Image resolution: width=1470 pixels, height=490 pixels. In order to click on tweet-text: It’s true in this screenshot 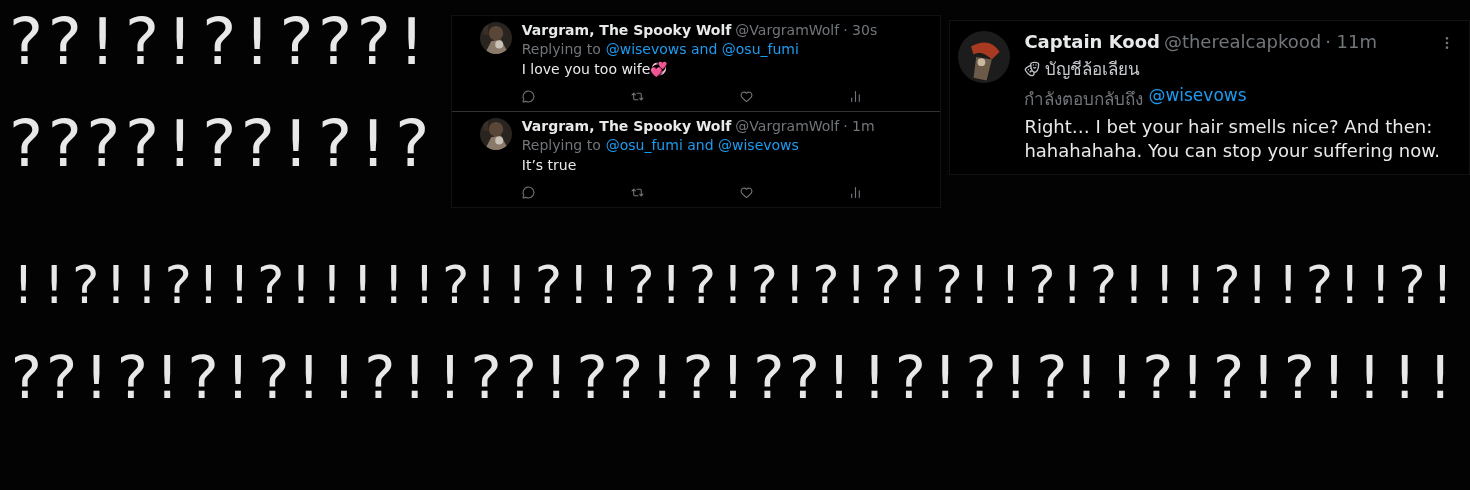, I will do `click(549, 165)`.